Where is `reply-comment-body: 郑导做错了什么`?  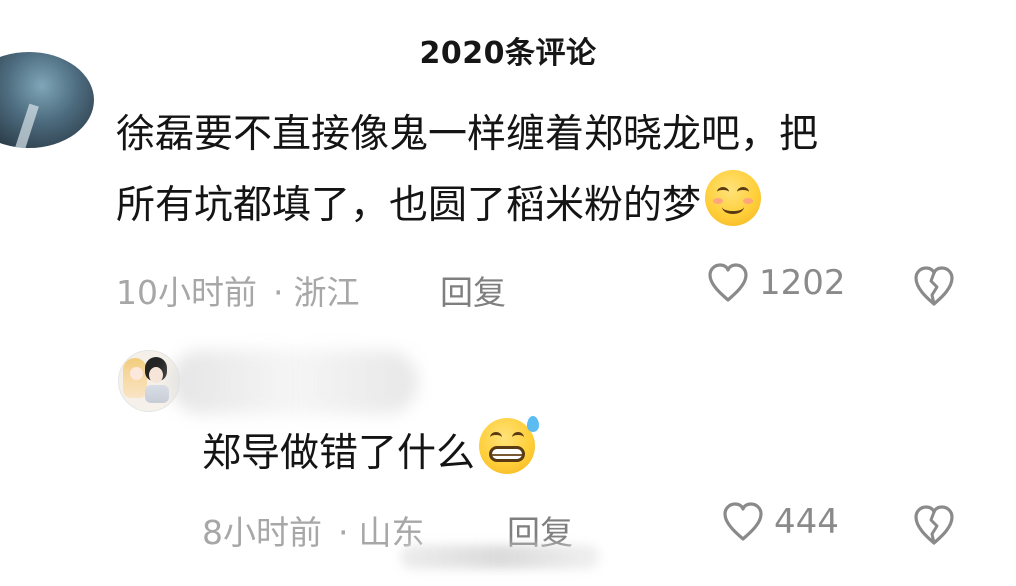
reply-comment-body: 郑导做错了什么 is located at coordinates (582, 452).